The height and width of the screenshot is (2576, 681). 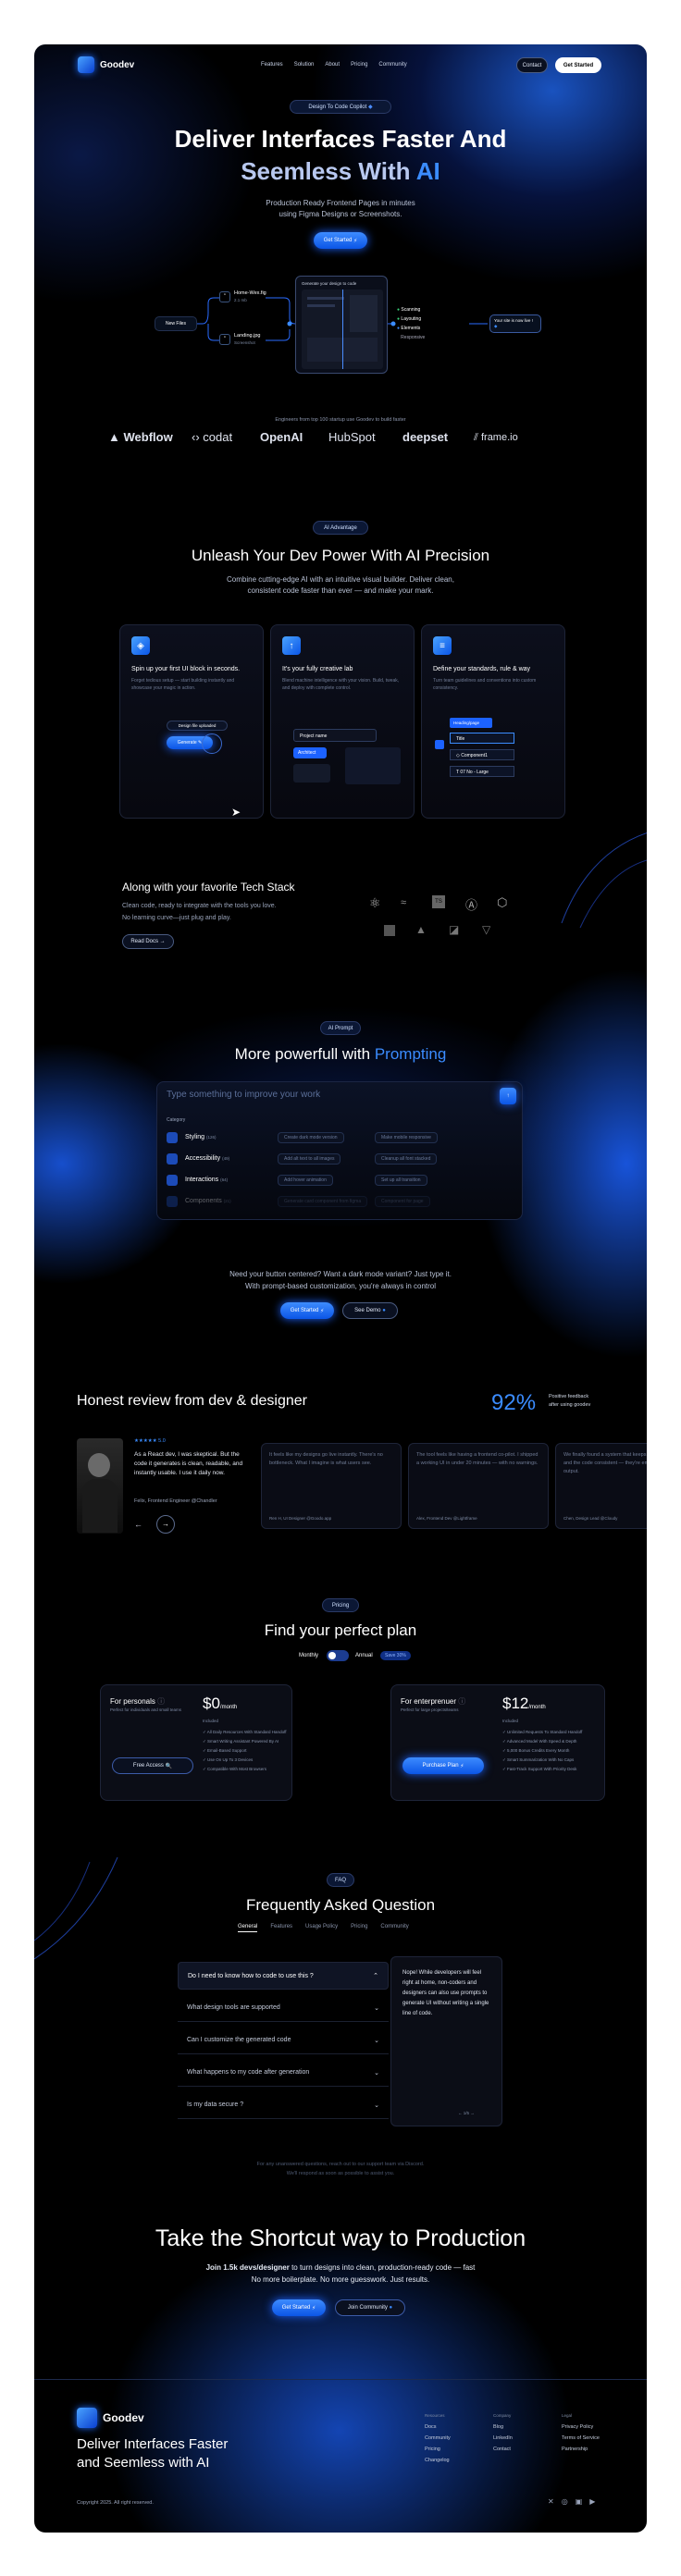 What do you see at coordinates (581, 2449) in the screenshot?
I see `footer-link: Partnership` at bounding box center [581, 2449].